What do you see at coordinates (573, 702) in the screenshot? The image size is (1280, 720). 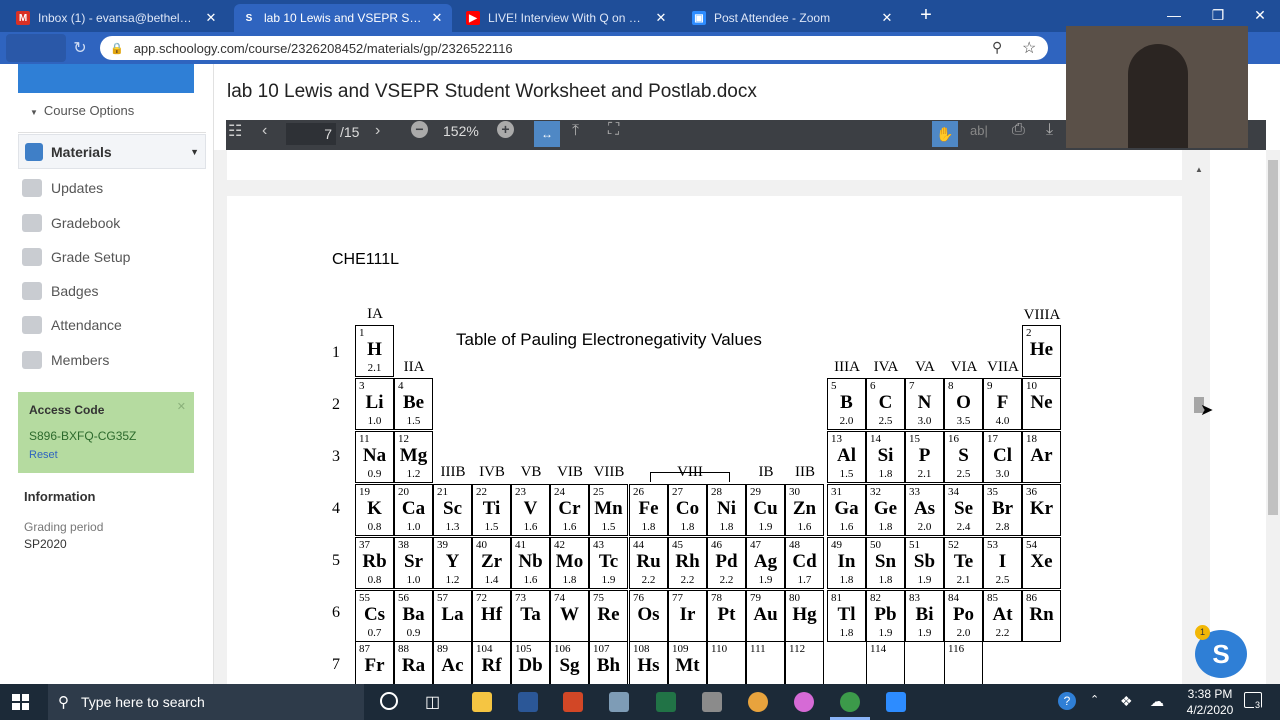 I see `powerpoint-icon` at bounding box center [573, 702].